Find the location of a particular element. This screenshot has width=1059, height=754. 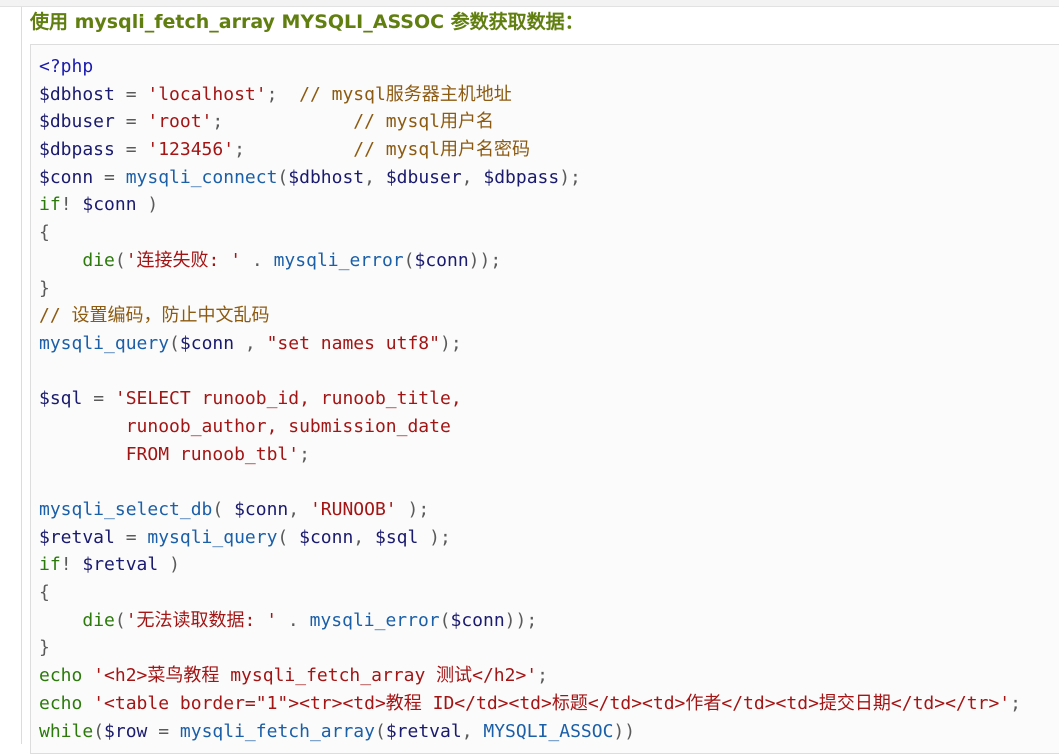

code-token-str: 'SELECT runoob_id, runoob_title, is located at coordinates (288, 399).